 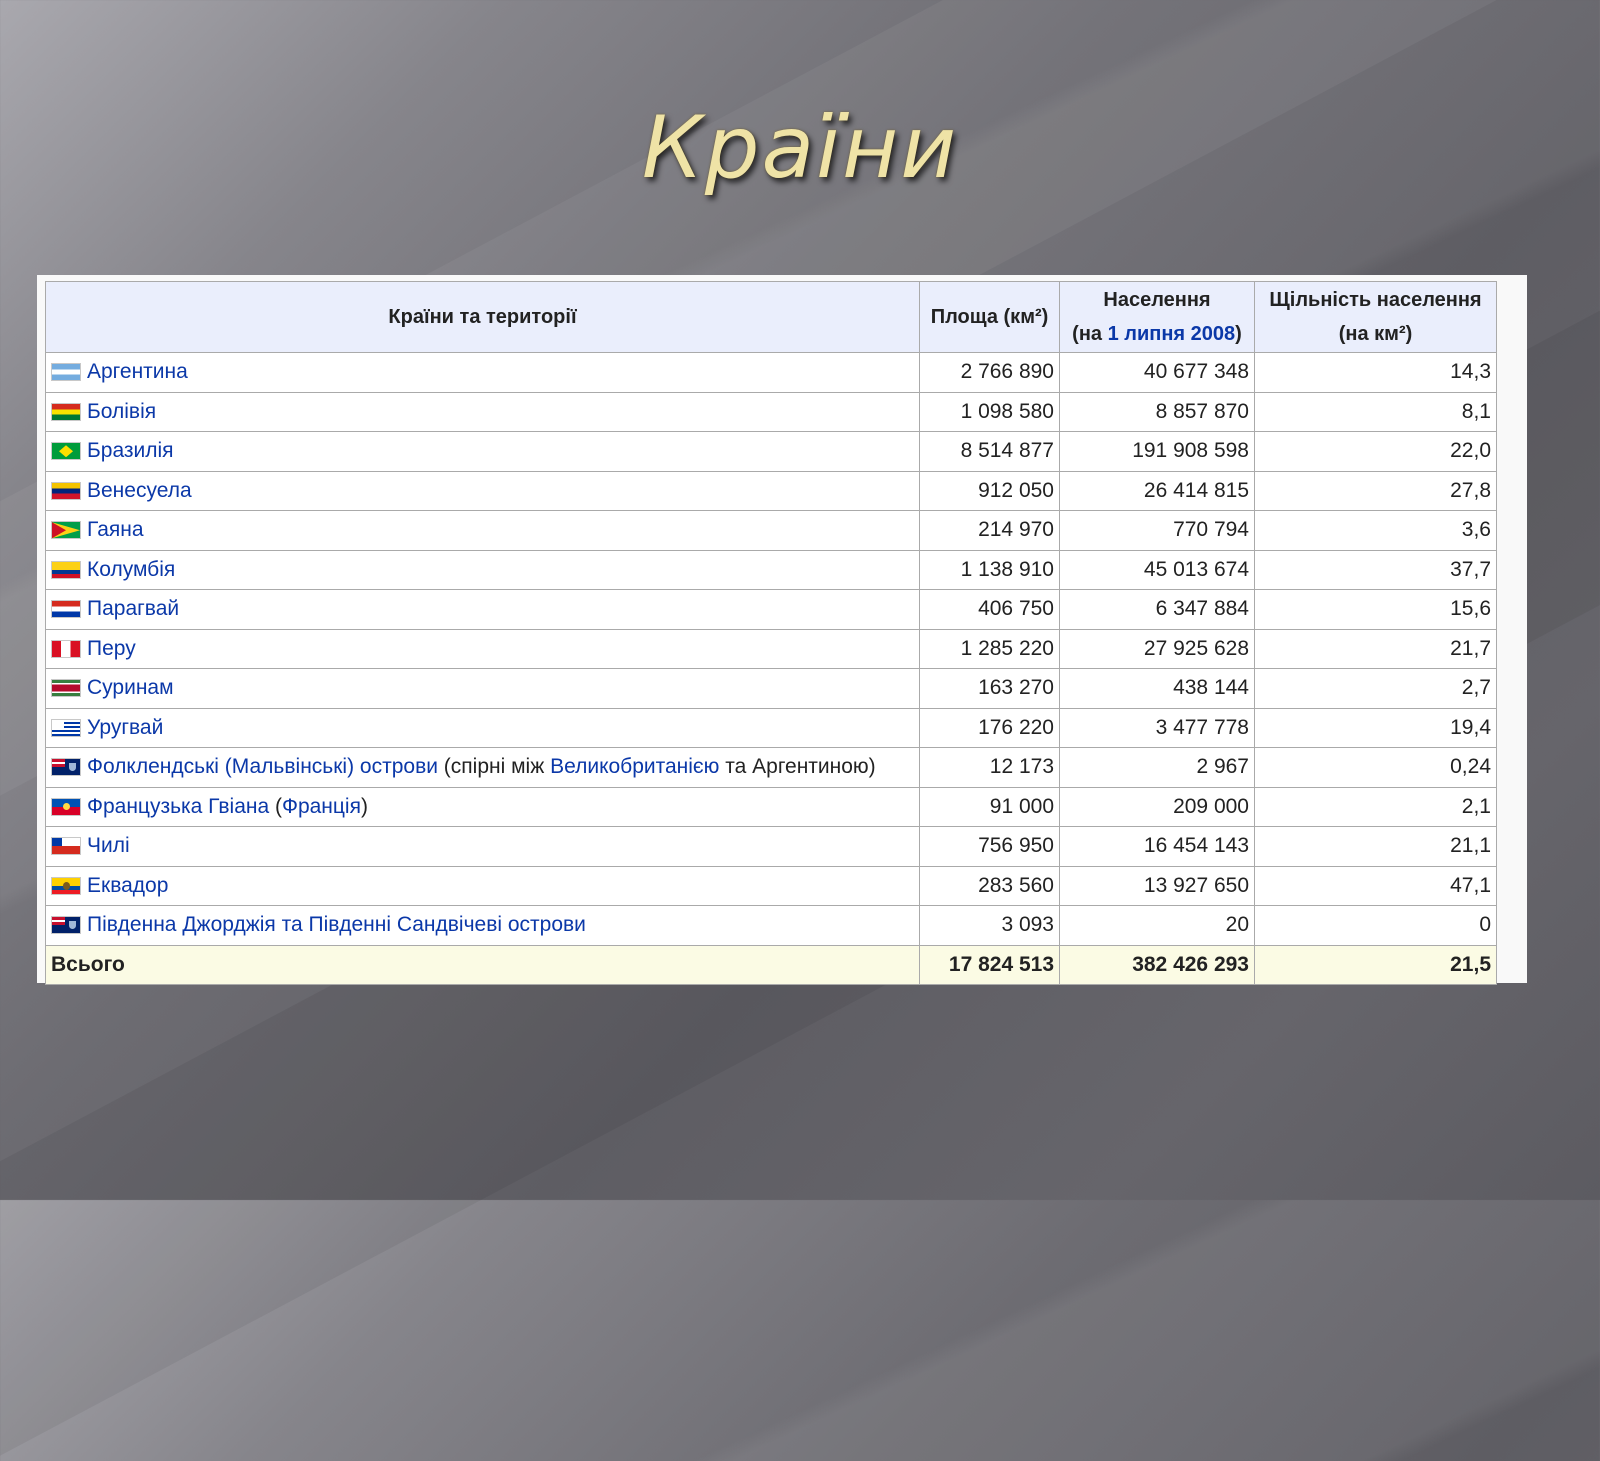 I want to click on country-link: Великобританією, so click(x=634, y=766).